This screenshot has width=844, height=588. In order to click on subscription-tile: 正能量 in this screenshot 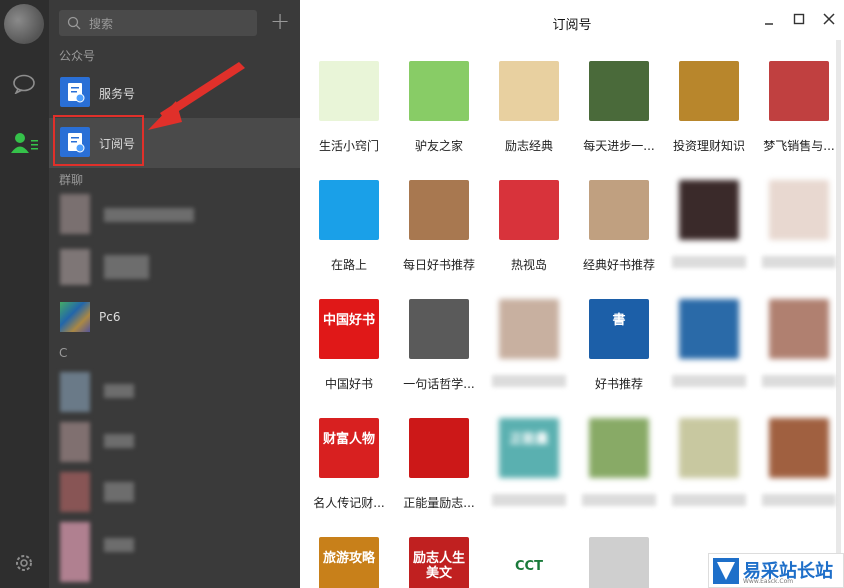, I will do `click(529, 462)`.